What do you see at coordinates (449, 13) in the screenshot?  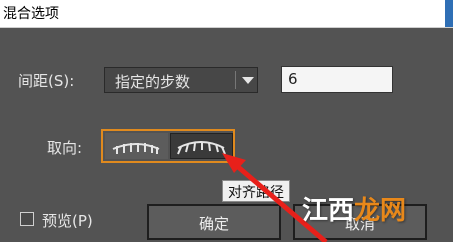 I see `title-bar-edge` at bounding box center [449, 13].